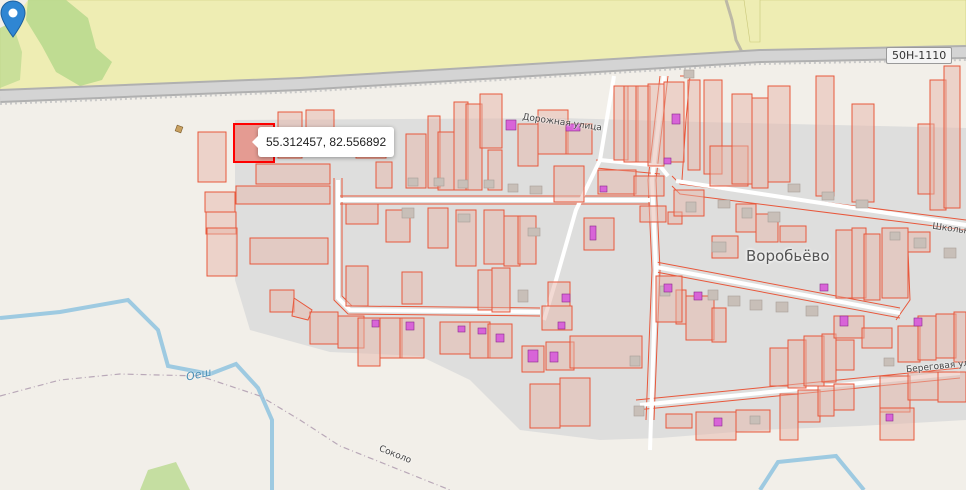 The width and height of the screenshot is (966, 490). What do you see at coordinates (179, 129) in the screenshot?
I see `small-structure` at bounding box center [179, 129].